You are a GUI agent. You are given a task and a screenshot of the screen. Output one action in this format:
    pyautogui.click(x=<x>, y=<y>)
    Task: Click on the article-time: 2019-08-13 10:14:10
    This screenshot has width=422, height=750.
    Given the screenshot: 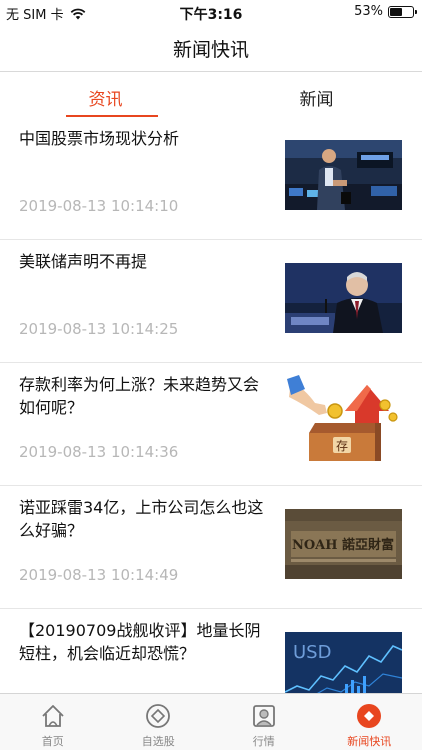 What is the action you would take?
    pyautogui.click(x=99, y=206)
    